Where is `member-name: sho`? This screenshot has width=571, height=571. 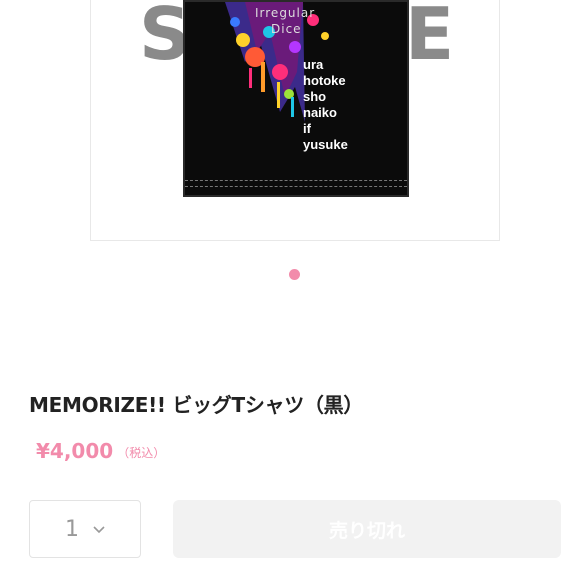 member-name: sho is located at coordinates (315, 96).